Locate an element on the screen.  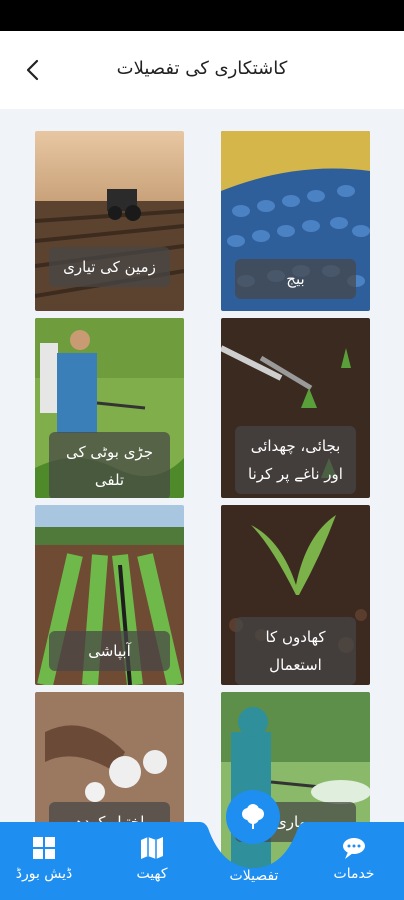
details-fab-button is located at coordinates (253, 817).